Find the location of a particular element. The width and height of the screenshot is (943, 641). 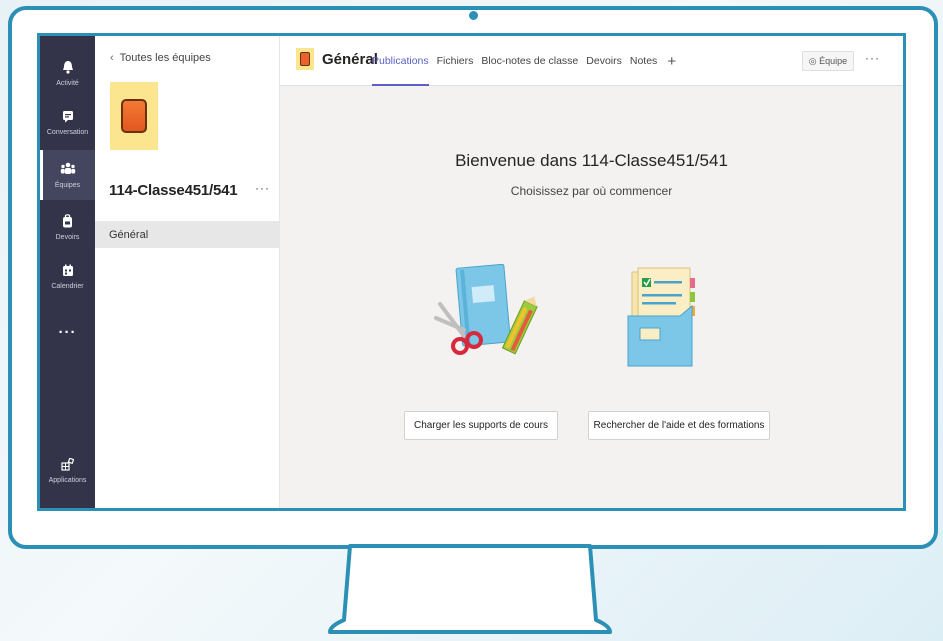

chat-icon is located at coordinates (68, 118).